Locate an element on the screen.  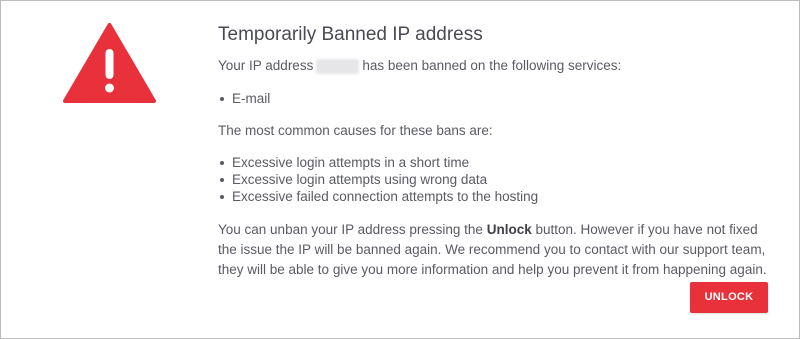
banned-services-list: E-mail is located at coordinates (498, 98).